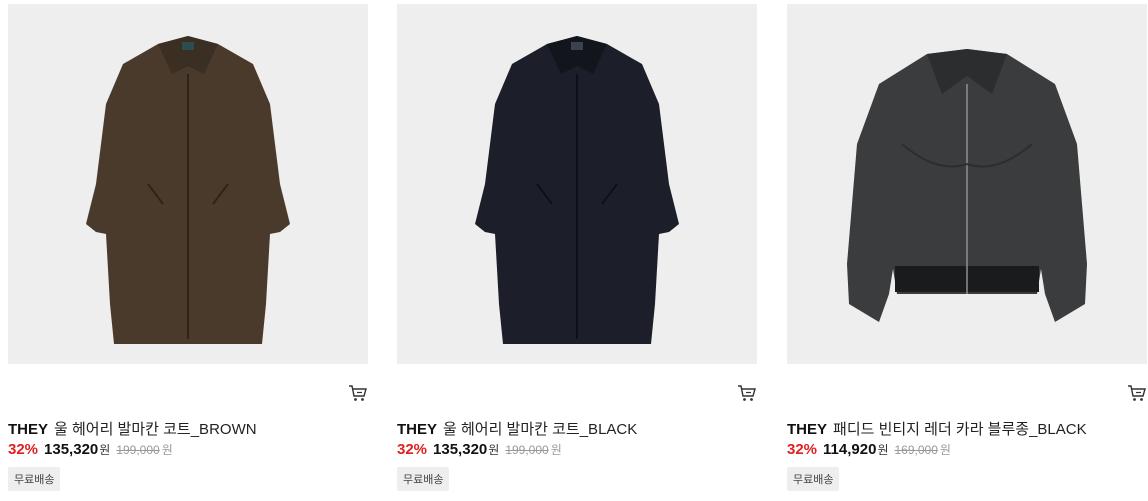 Image resolution: width=1148 pixels, height=501 pixels. I want to click on leather-jacket-image, so click(967, 185).